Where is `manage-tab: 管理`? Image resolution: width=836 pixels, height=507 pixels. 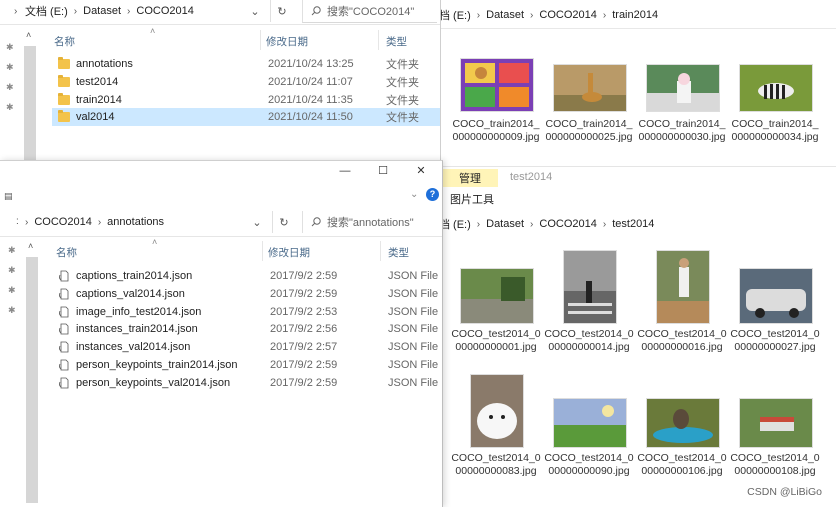
manage-tab: 管理 is located at coordinates (470, 178).